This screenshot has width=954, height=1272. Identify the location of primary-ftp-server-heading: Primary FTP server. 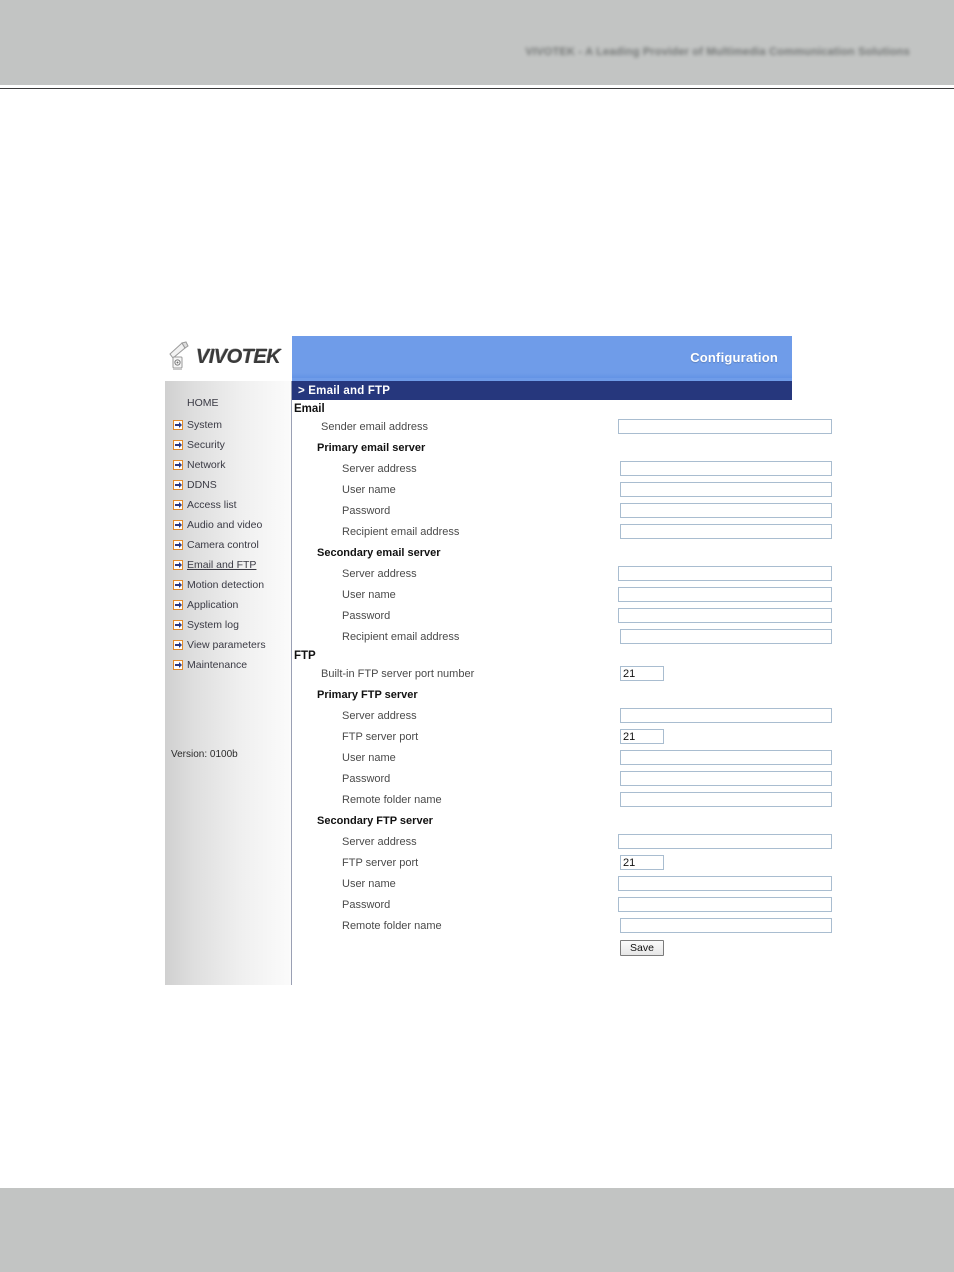
(367, 694).